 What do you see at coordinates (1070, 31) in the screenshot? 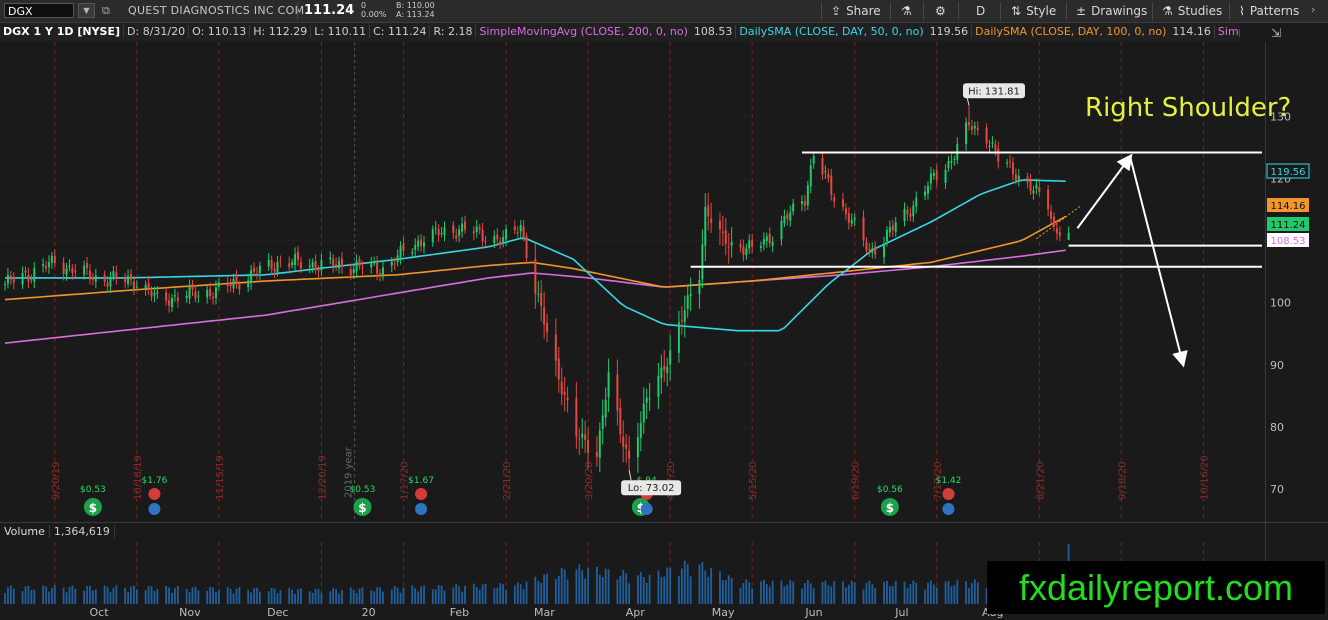
I see `sma100-study-label: DailySMA (CLOSE, DAY, 100, 0, no)` at bounding box center [1070, 31].